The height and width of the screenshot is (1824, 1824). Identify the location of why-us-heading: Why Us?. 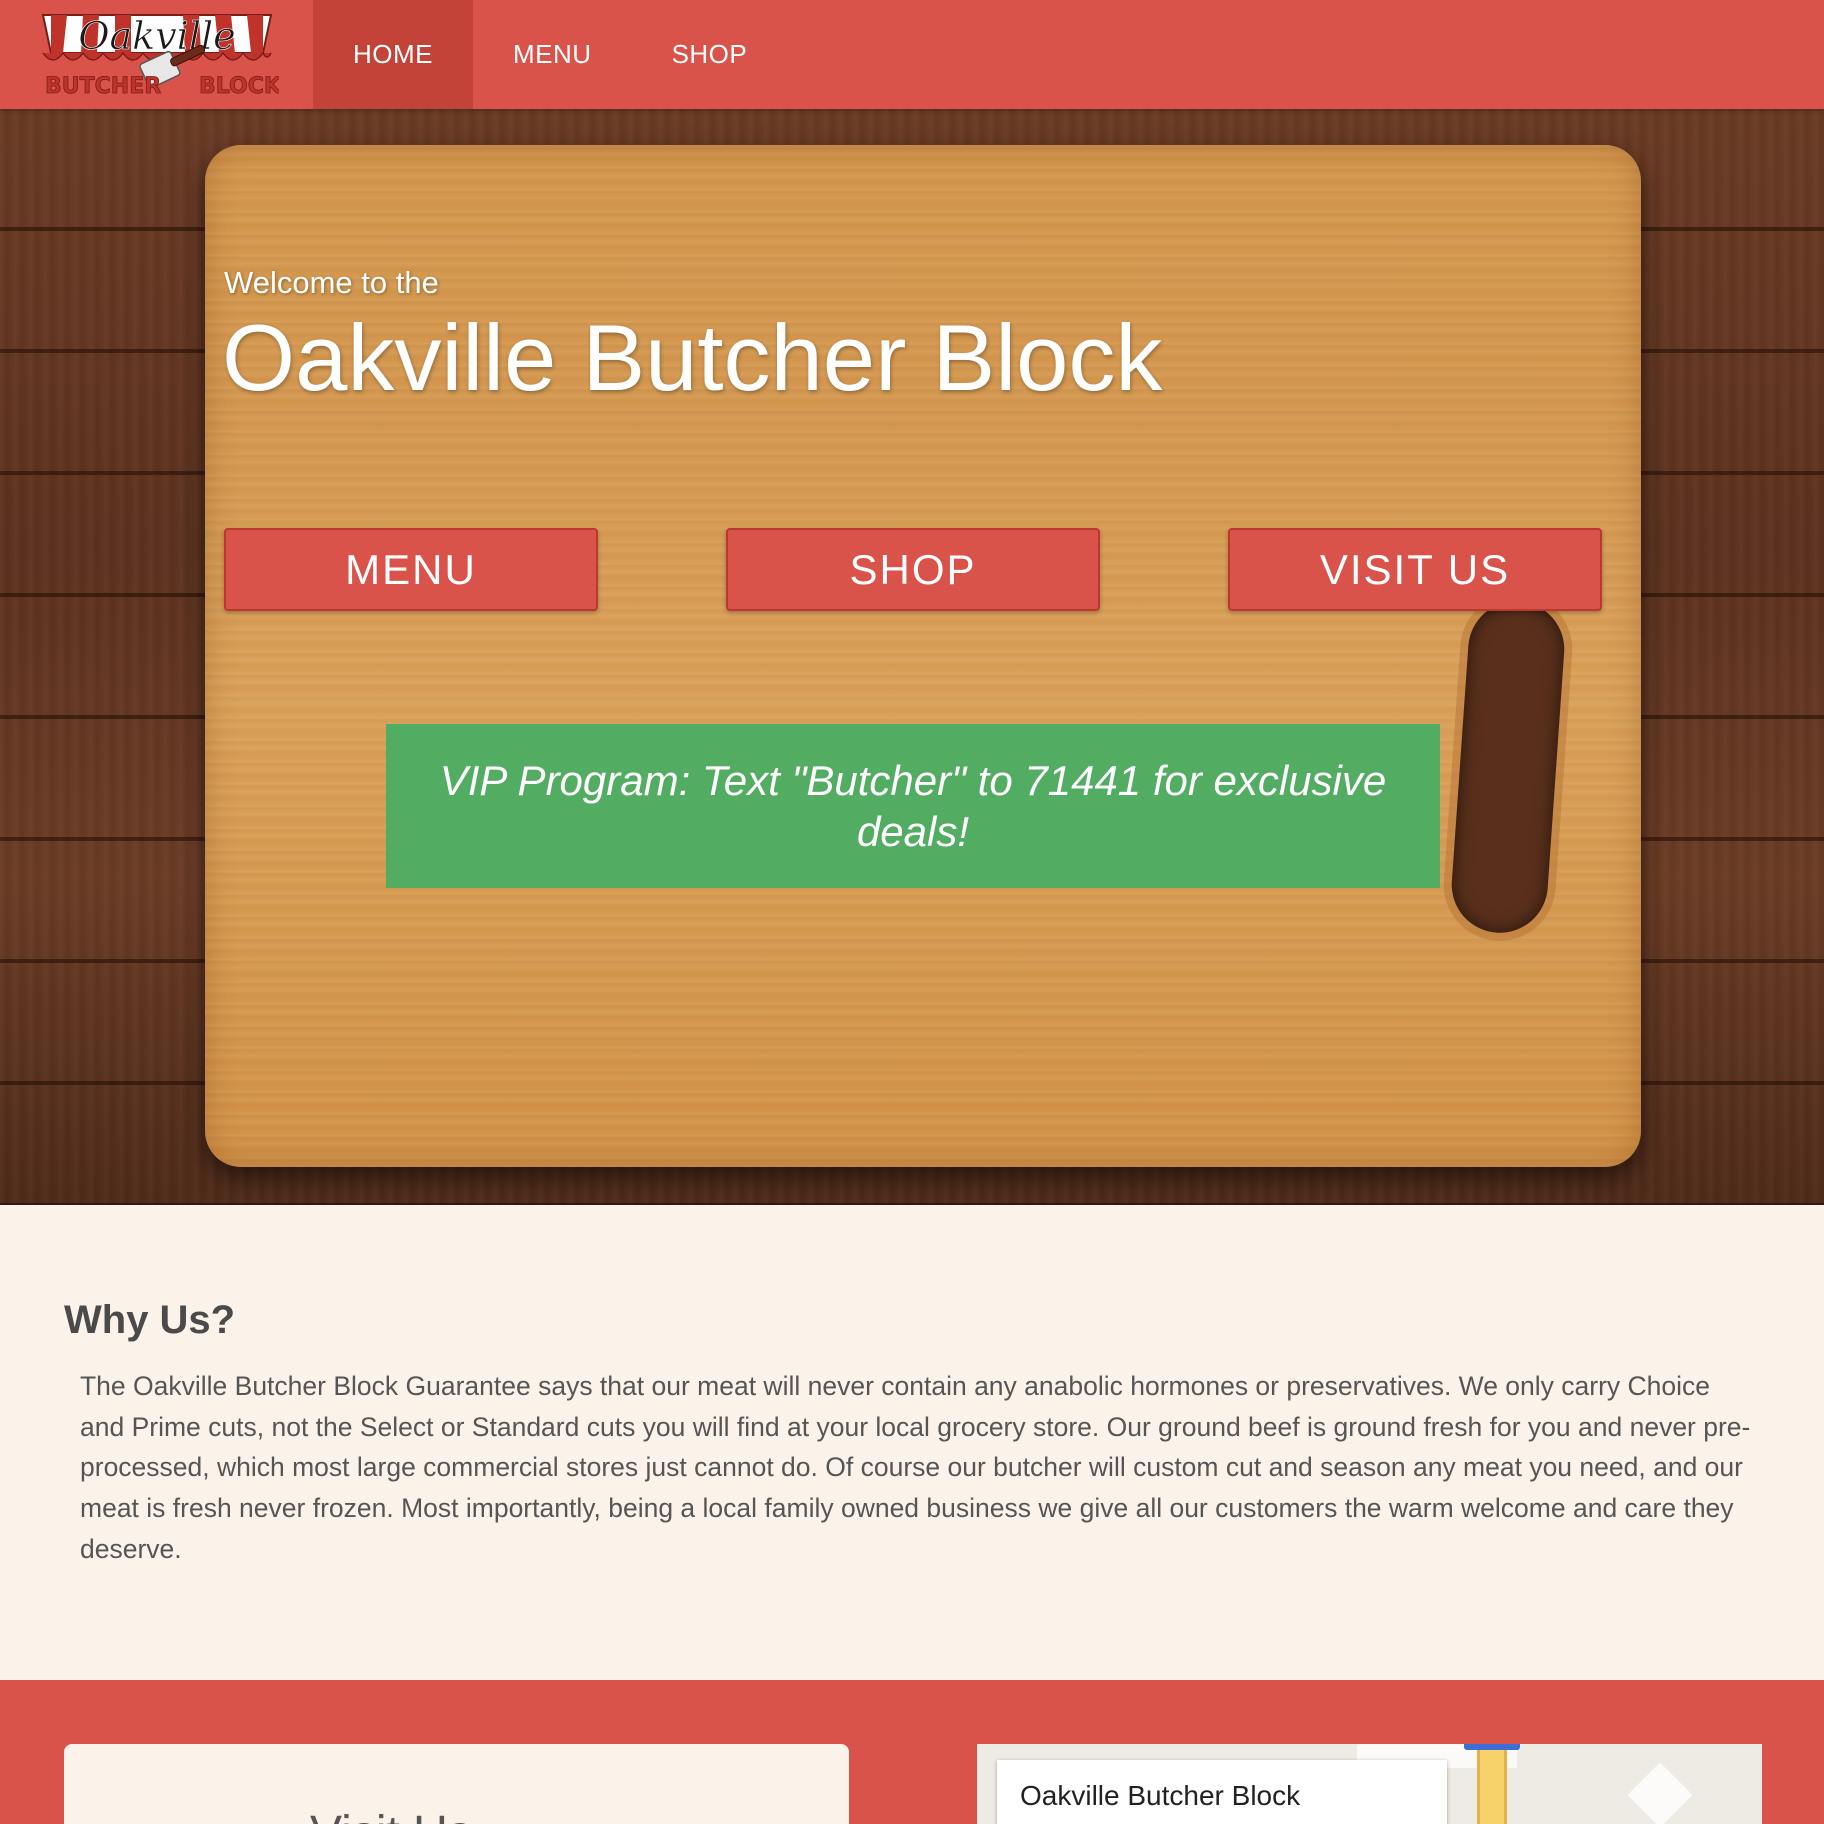
(150, 1320).